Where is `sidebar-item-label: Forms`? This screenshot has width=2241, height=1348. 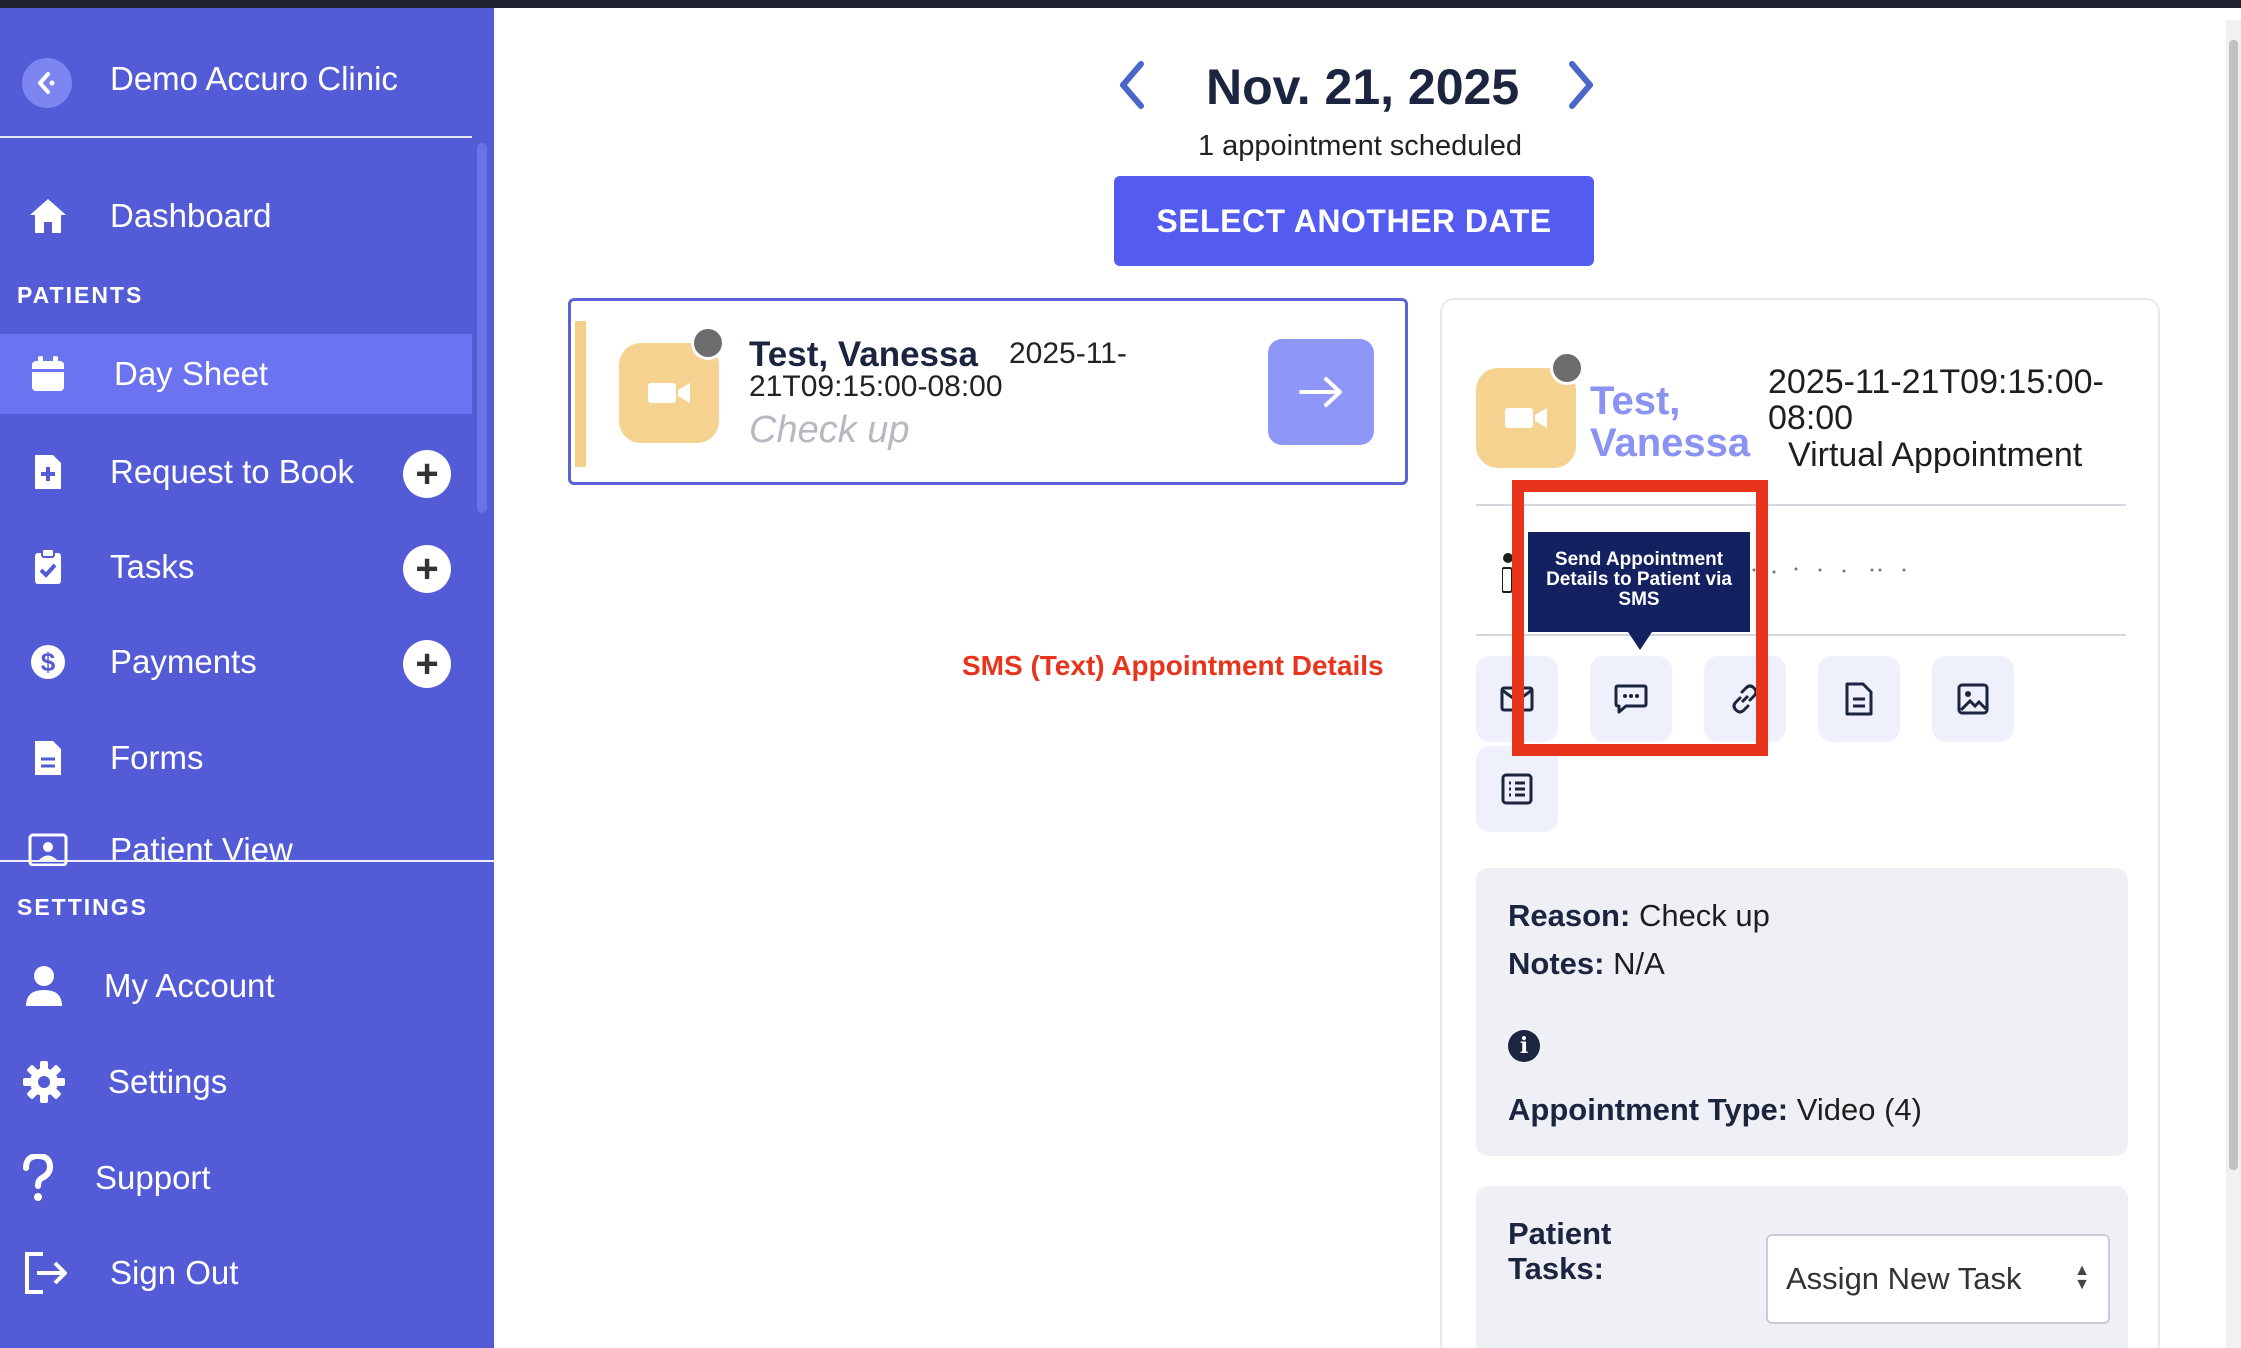
sidebar-item-label: Forms is located at coordinates (157, 757).